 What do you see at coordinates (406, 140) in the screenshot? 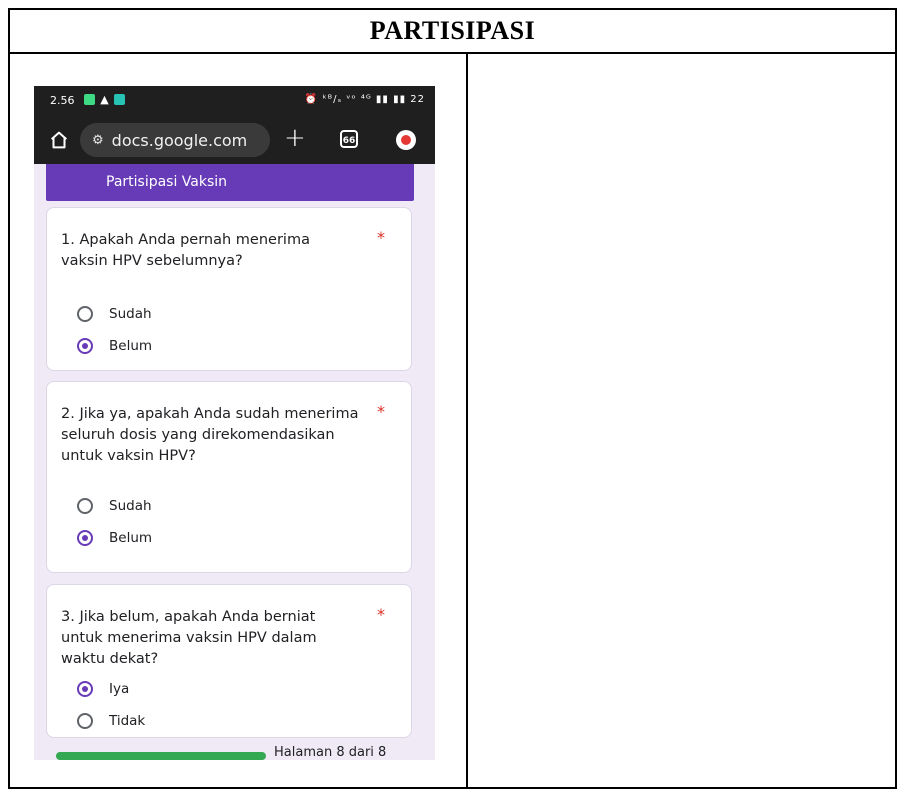
I see `profile-icon` at bounding box center [406, 140].